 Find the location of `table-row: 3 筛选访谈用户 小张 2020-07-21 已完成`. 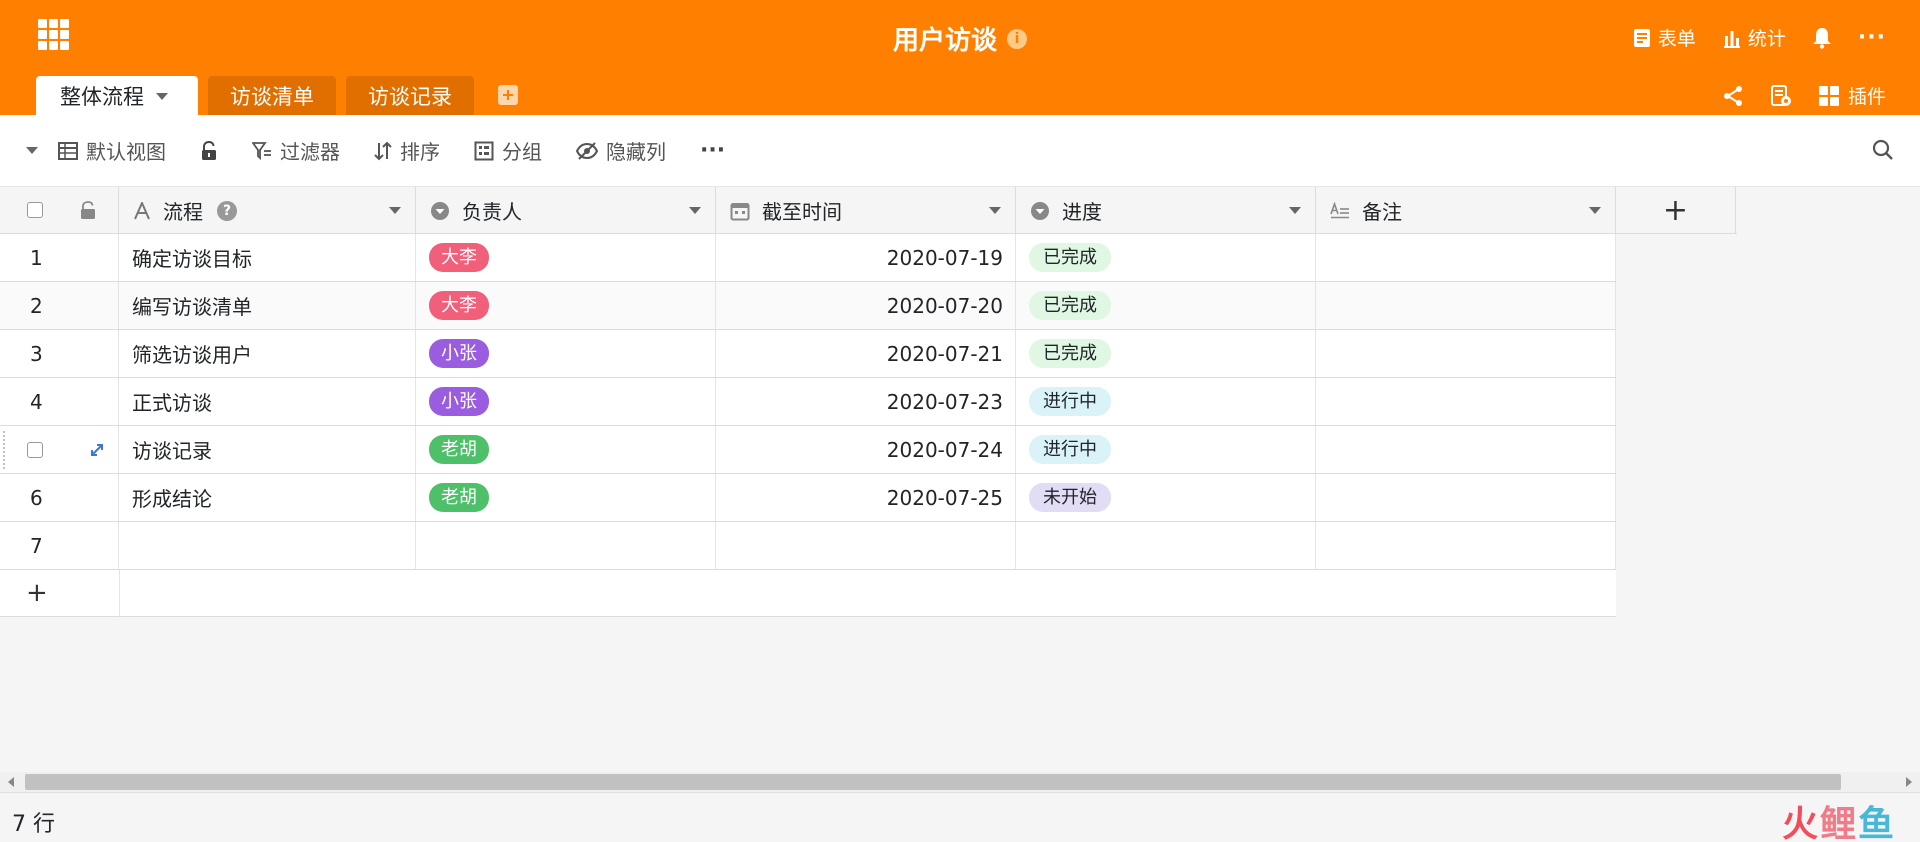

table-row: 3 筛选访谈用户 小张 2020-07-21 已完成 is located at coordinates (808, 354).